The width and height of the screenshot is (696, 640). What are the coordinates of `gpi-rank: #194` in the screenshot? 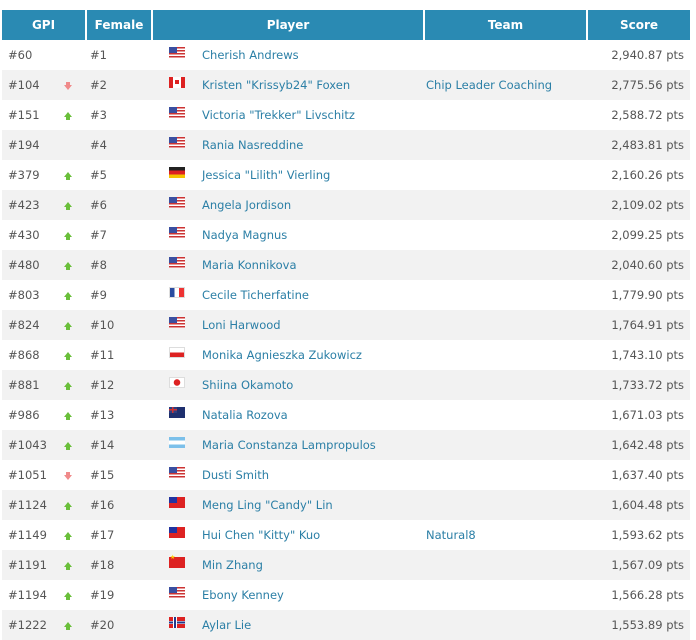 It's located at (33, 145).